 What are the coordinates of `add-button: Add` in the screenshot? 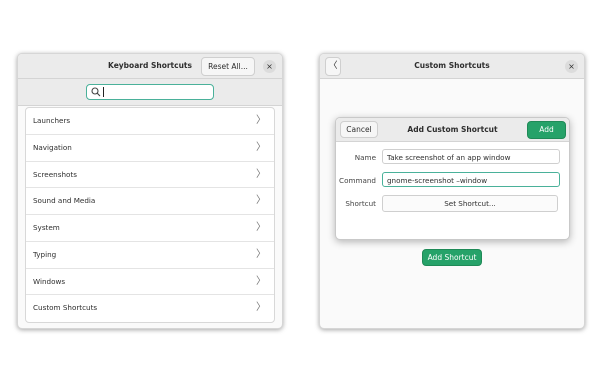 It's located at (546, 130).